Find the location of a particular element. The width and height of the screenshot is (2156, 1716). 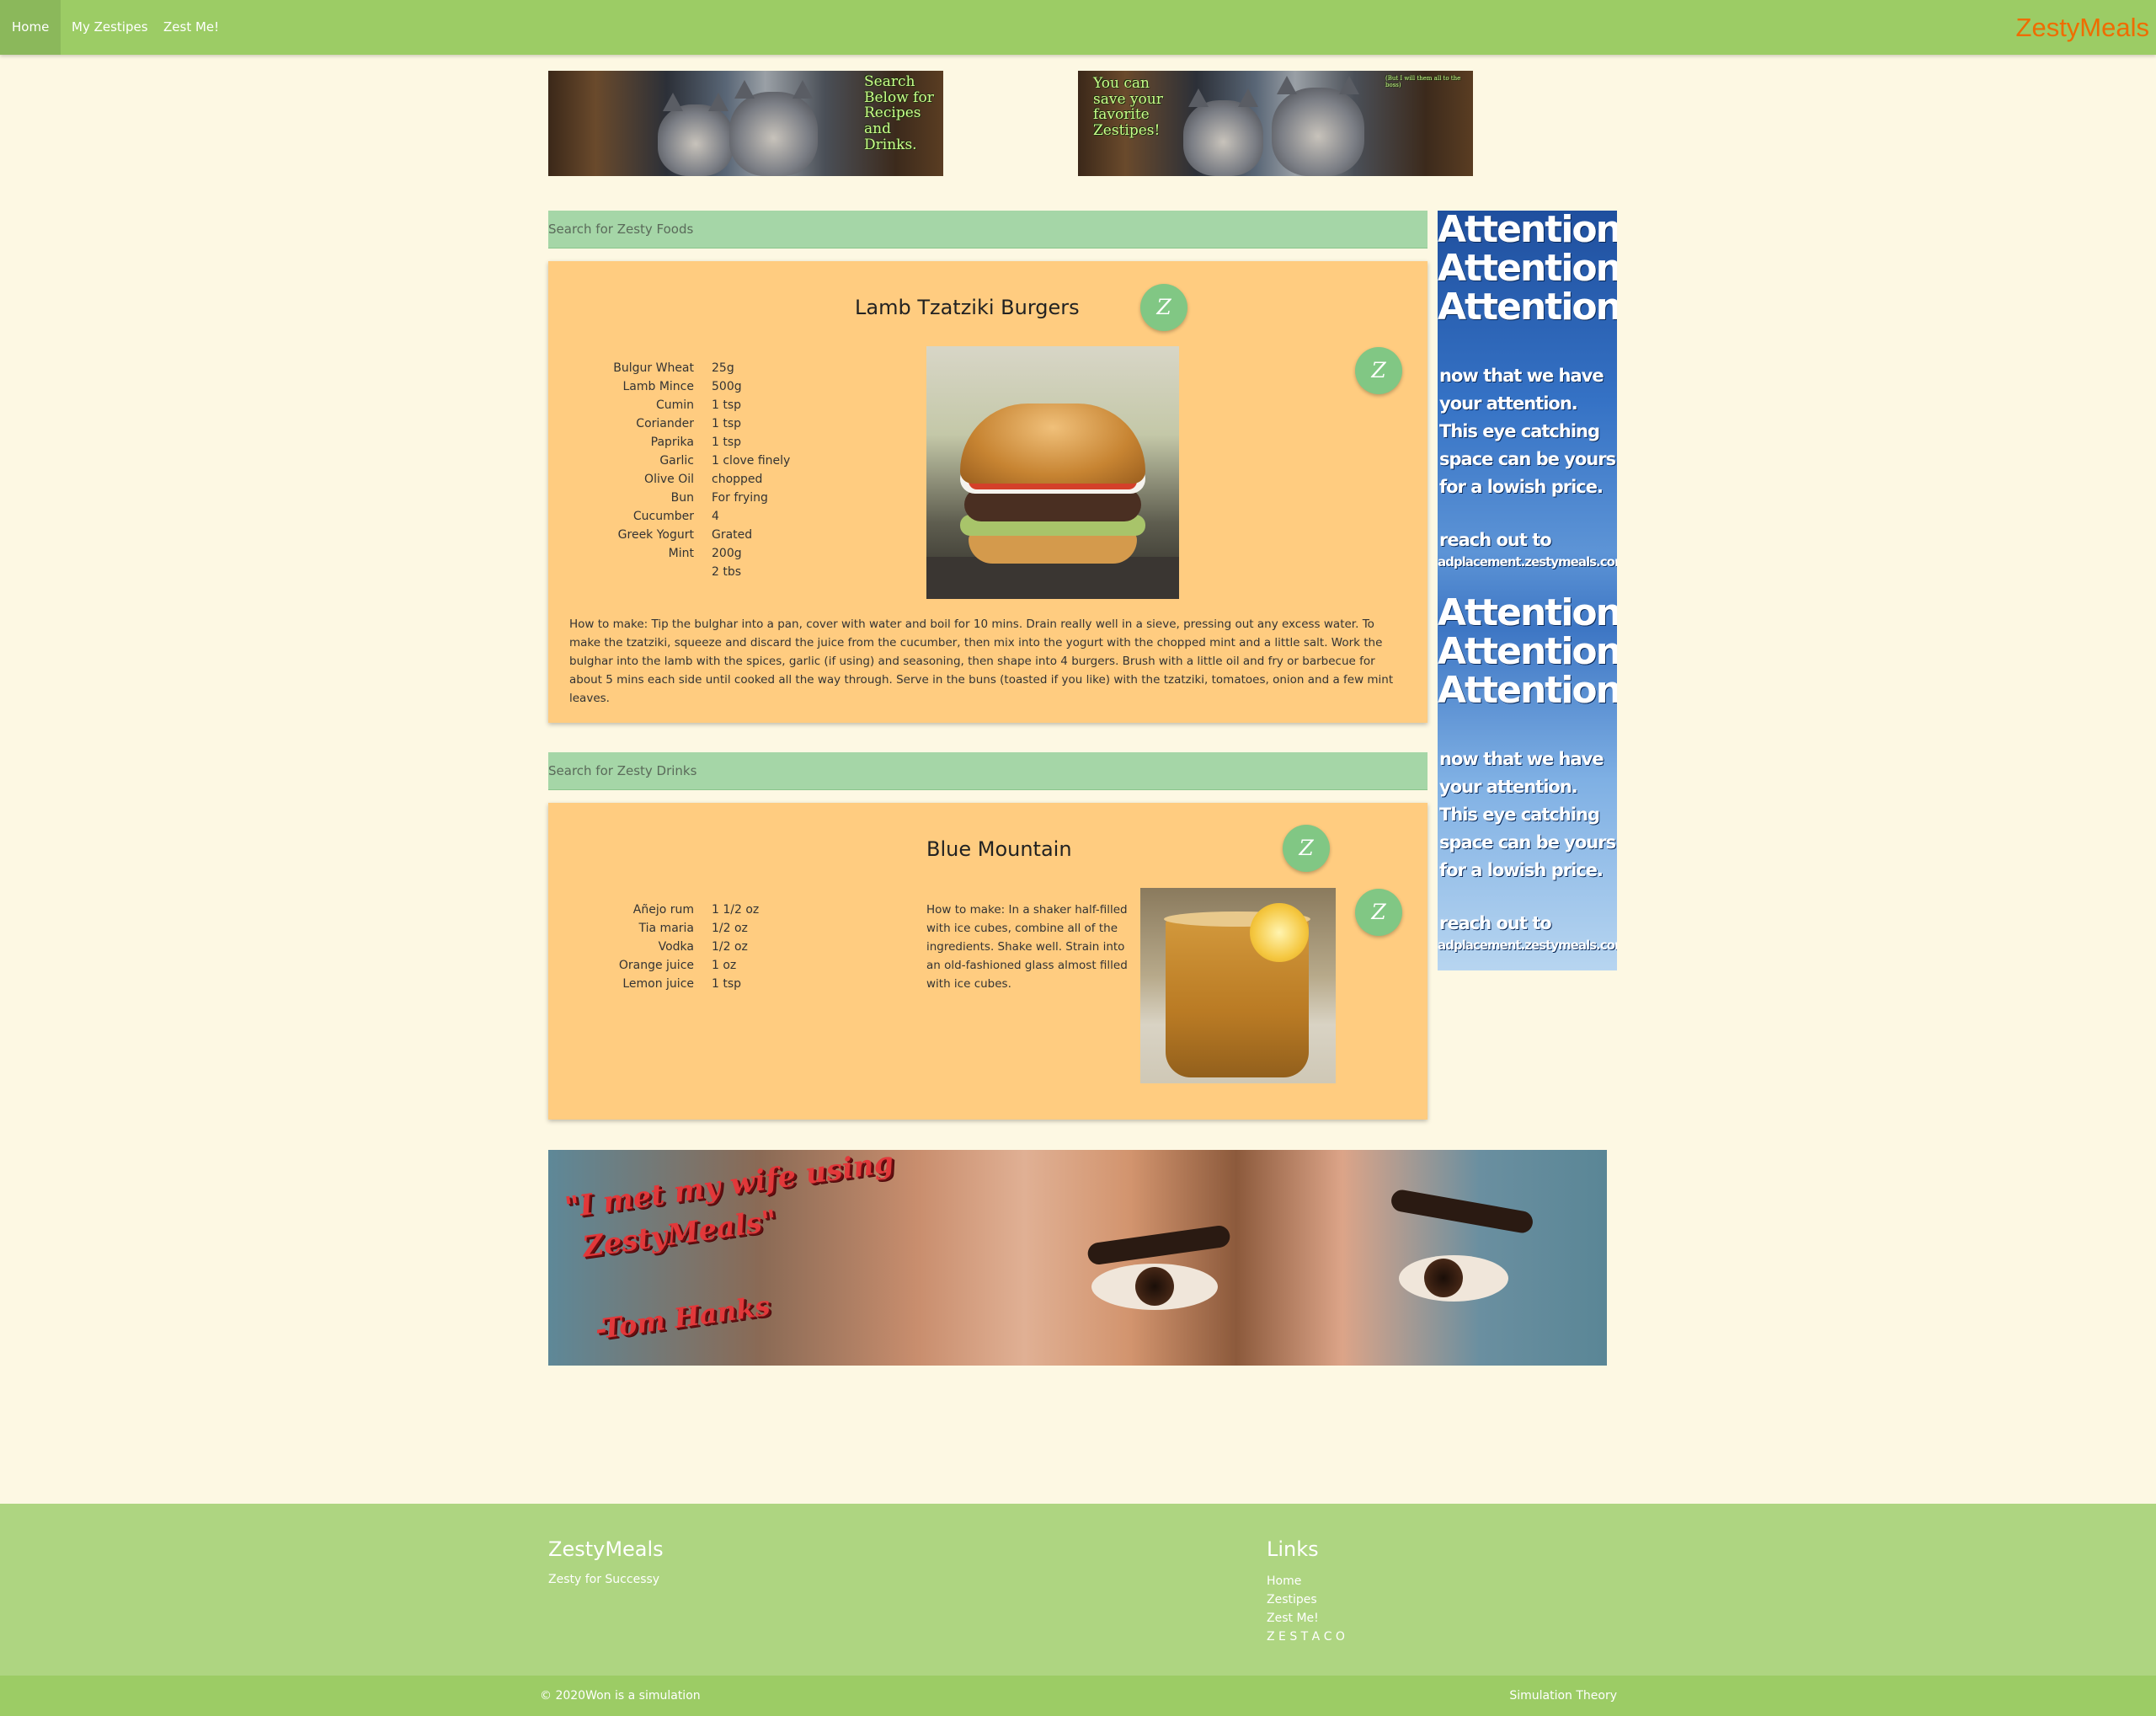

copyright-text: © 2020Won is a simulation is located at coordinates (620, 1696).